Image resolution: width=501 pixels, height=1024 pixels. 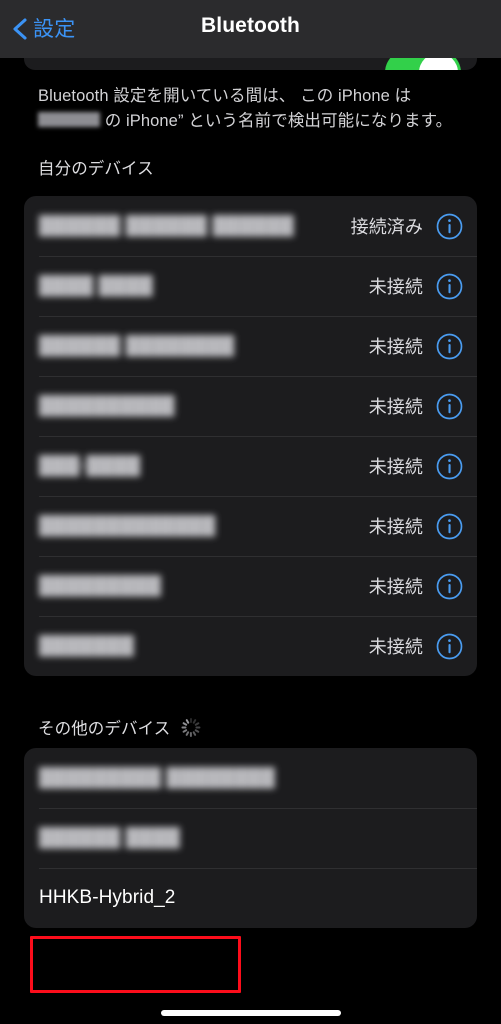 What do you see at coordinates (107, 405) in the screenshot?
I see `device-name: ██████████` at bounding box center [107, 405].